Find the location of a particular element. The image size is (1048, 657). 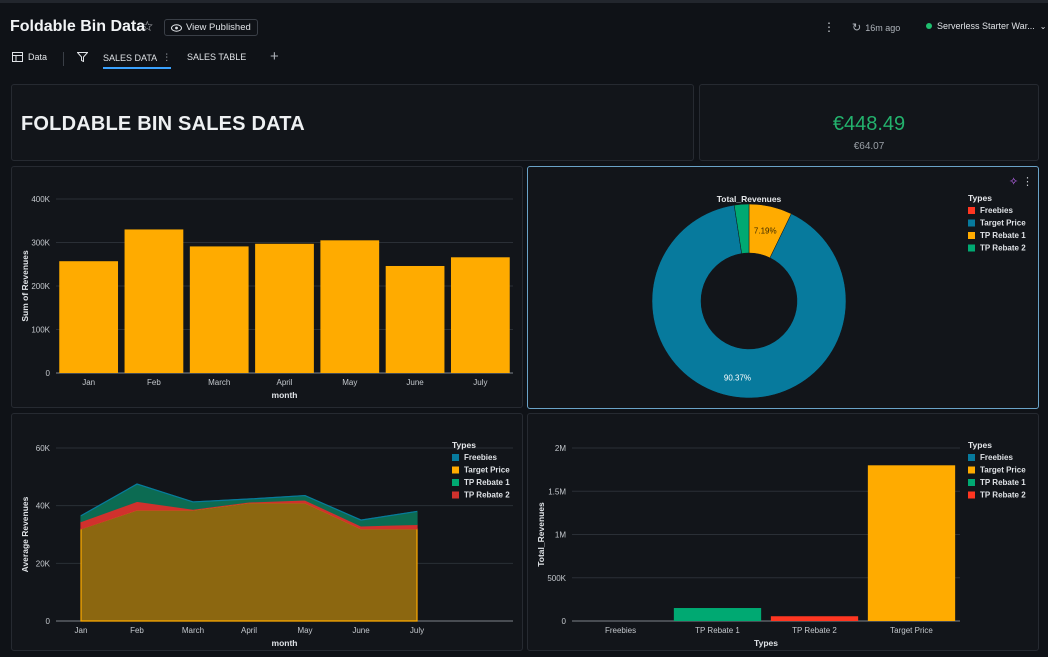

x-axis-label: Types is located at coordinates (766, 643).